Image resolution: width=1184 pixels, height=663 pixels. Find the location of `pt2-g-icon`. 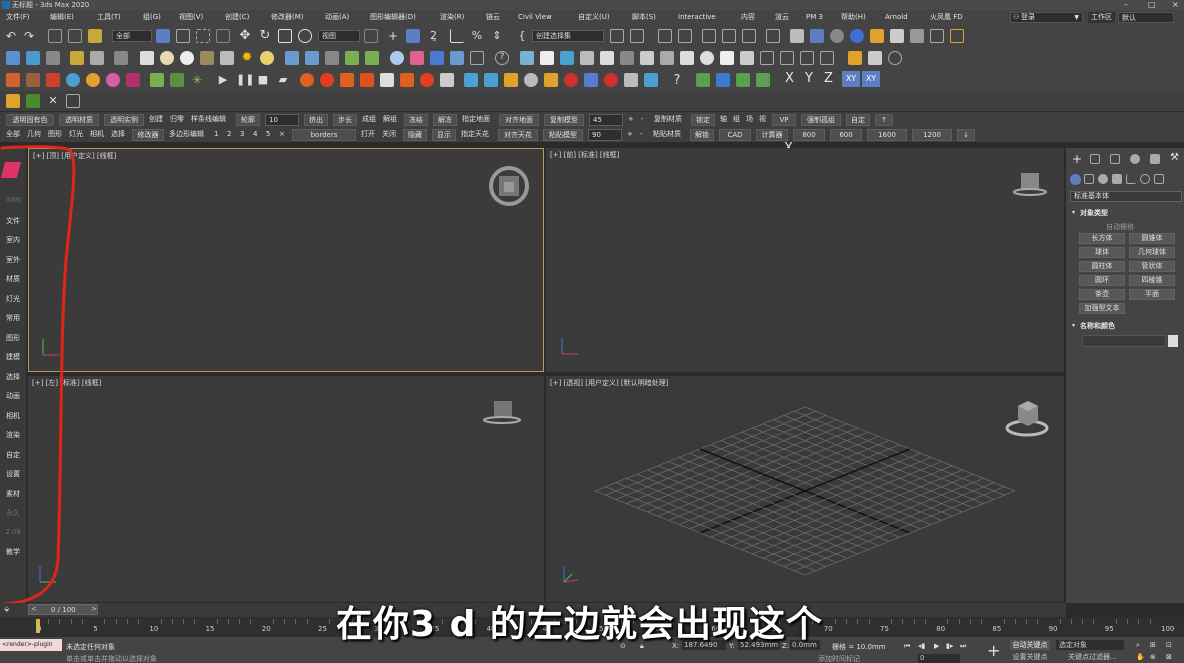

pt2-g-icon is located at coordinates (133, 80).